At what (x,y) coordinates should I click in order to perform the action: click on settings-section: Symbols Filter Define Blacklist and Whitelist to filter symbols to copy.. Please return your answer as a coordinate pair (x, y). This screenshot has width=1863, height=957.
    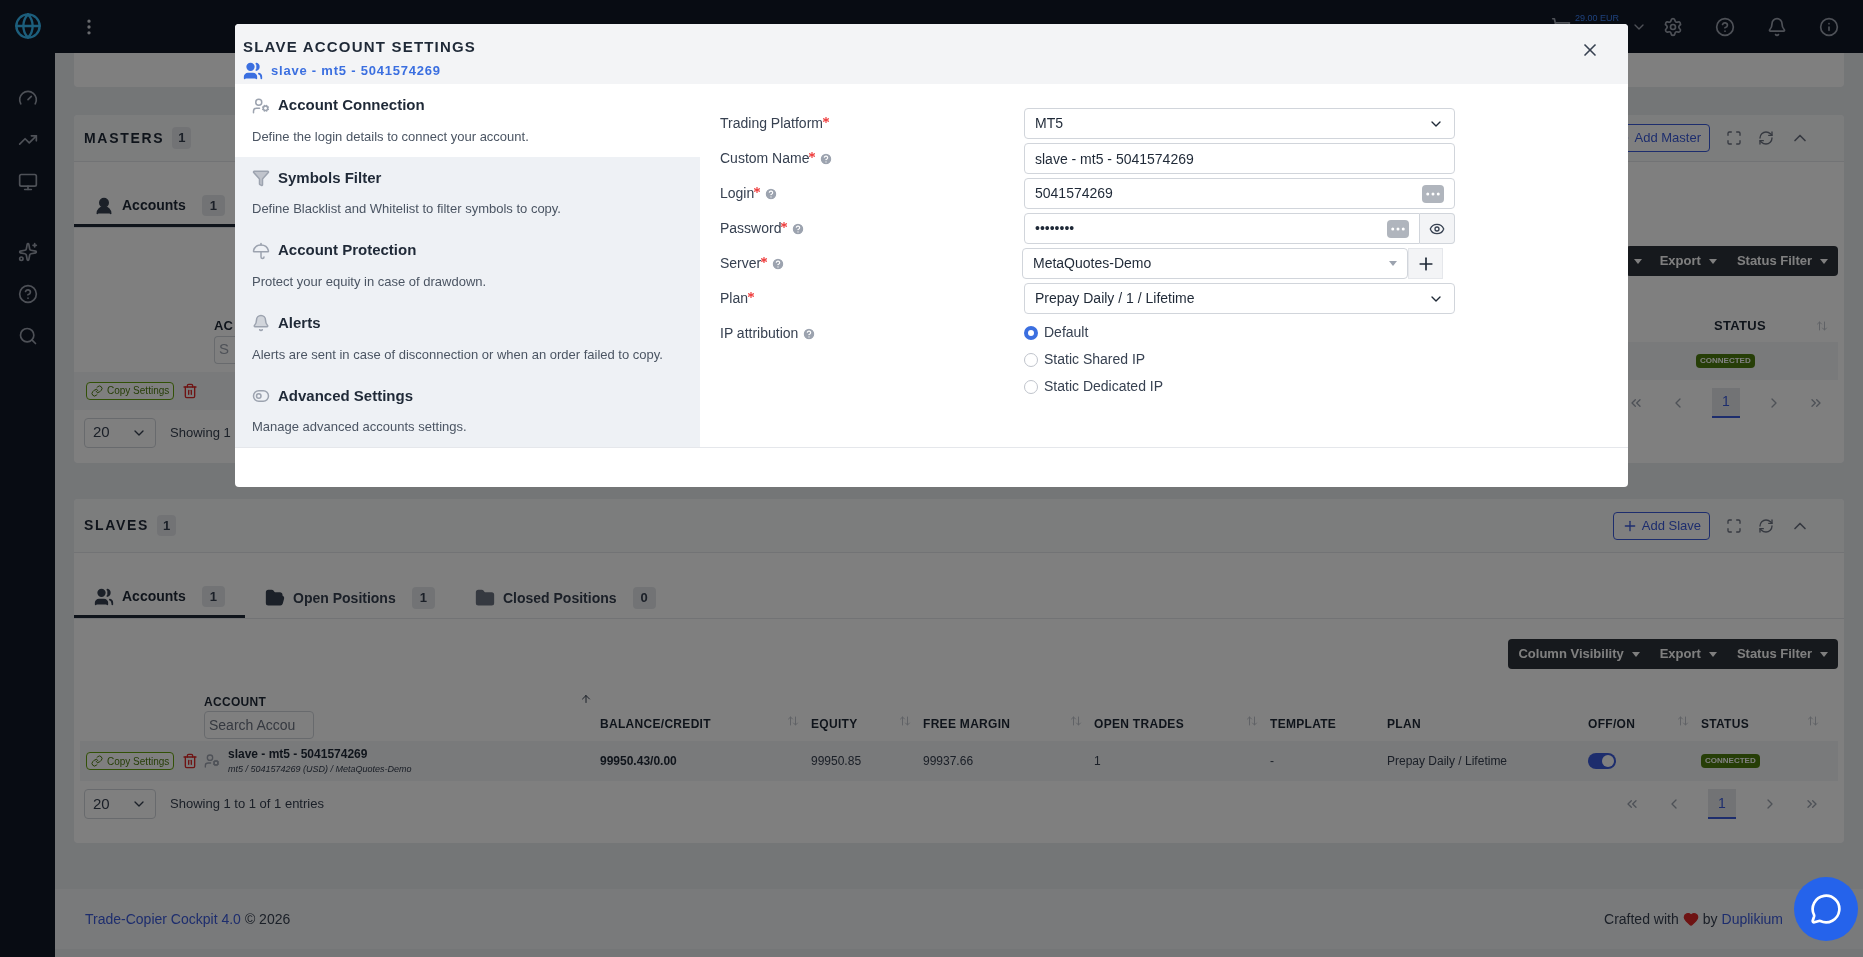
    Looking at the image, I should click on (467, 193).